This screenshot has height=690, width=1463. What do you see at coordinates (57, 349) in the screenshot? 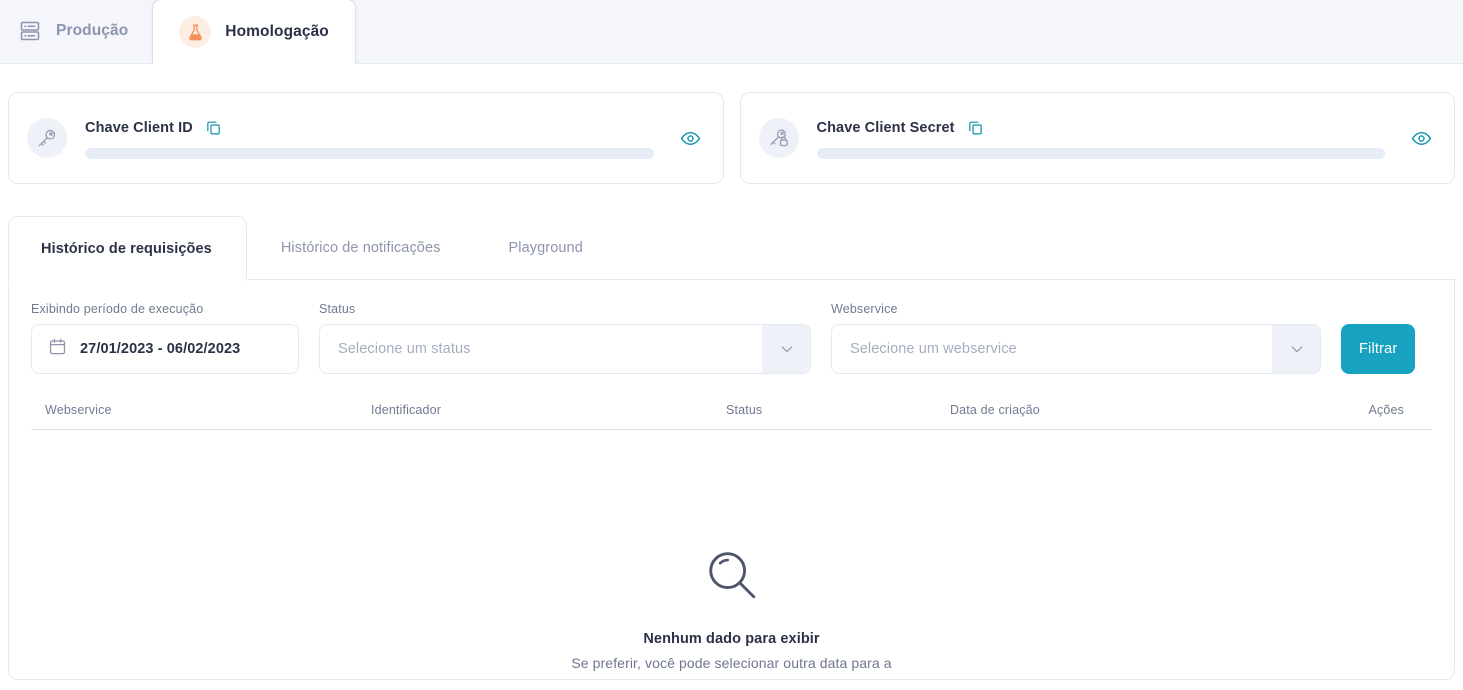
I see `calendar-icon` at bounding box center [57, 349].